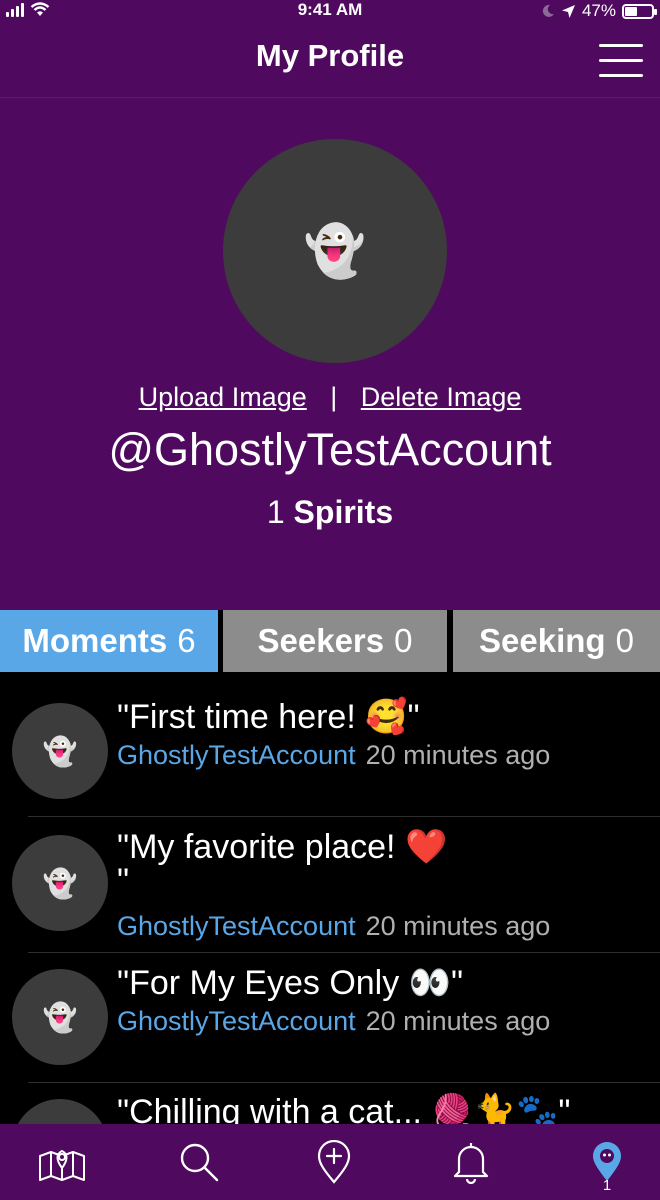  I want to click on map-icon, so click(62, 1162).